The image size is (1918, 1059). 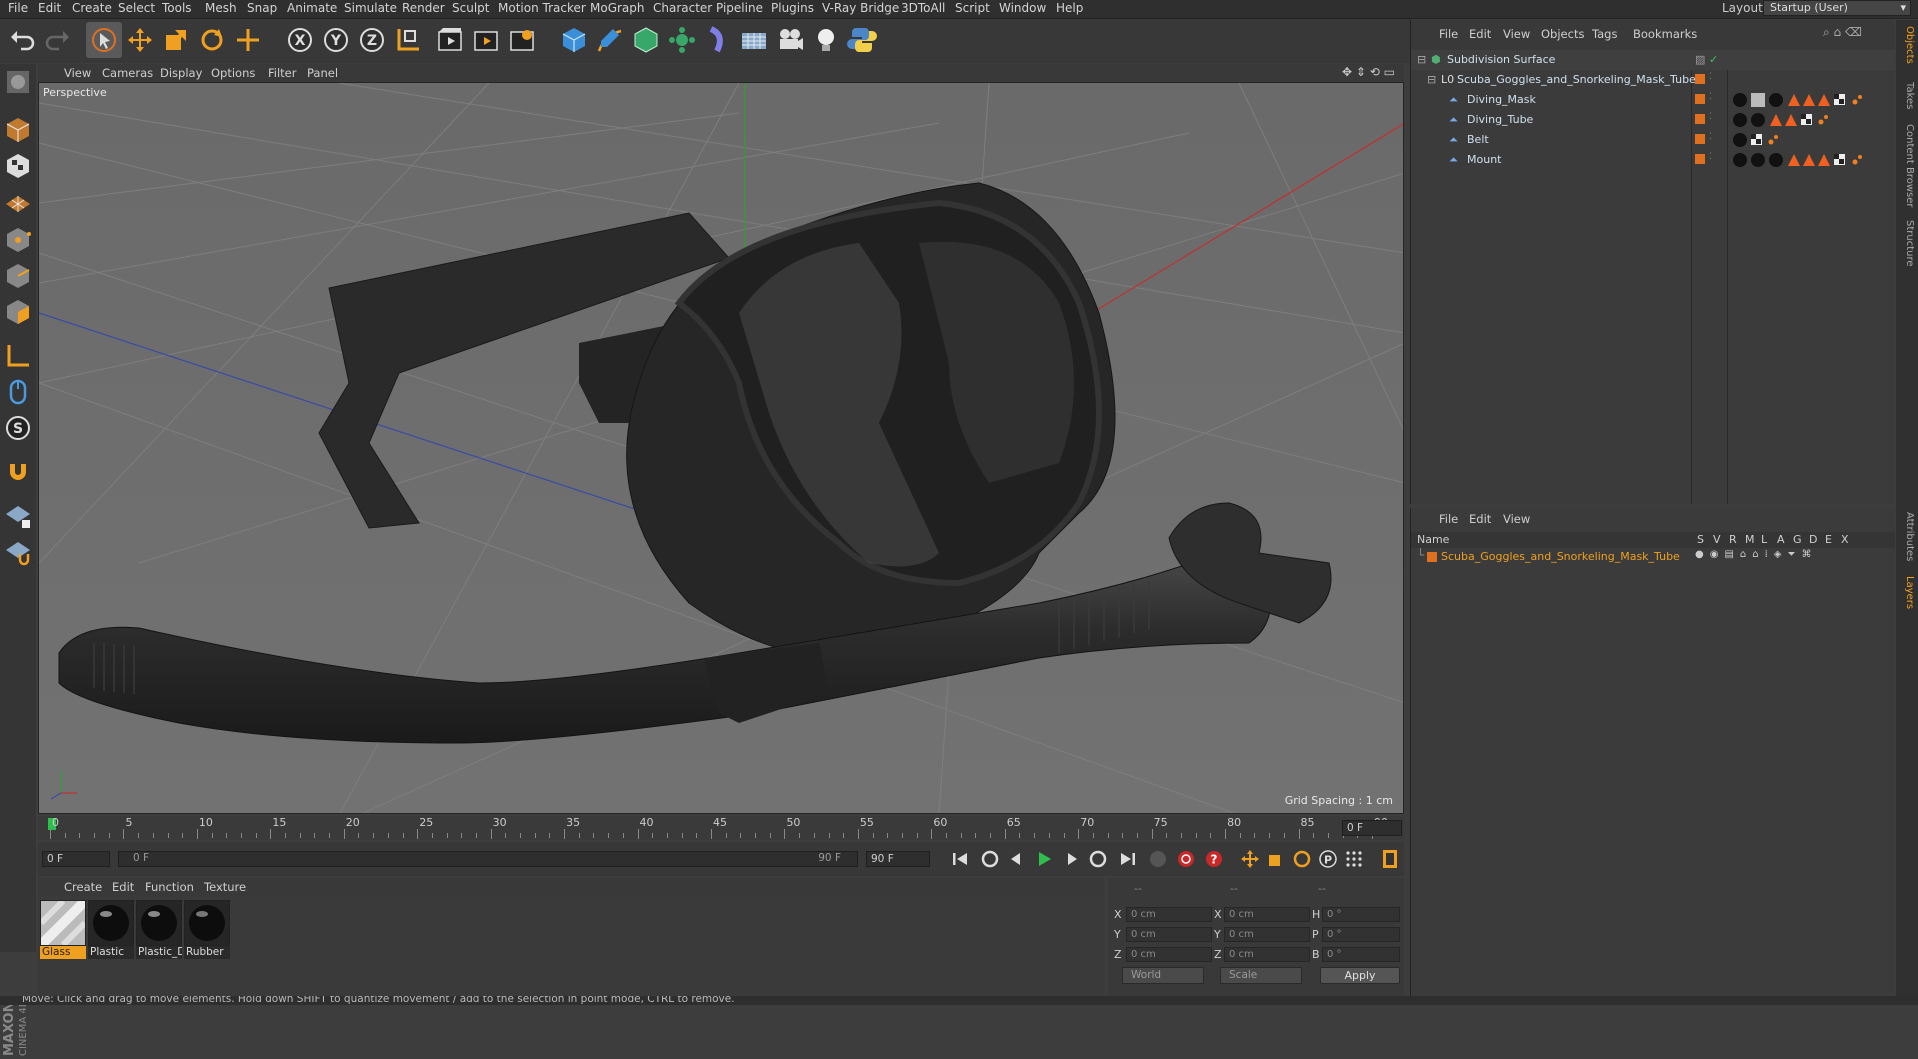 What do you see at coordinates (1158, 859) in the screenshot?
I see `record-active-button` at bounding box center [1158, 859].